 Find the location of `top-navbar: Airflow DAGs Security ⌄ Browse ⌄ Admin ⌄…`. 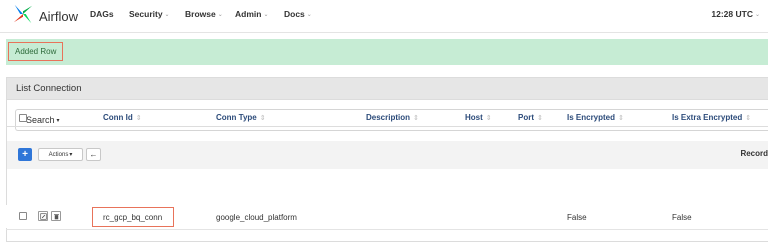

top-navbar: Airflow DAGs Security ⌄ Browse ⌄ Admin ⌄… is located at coordinates (384, 16).